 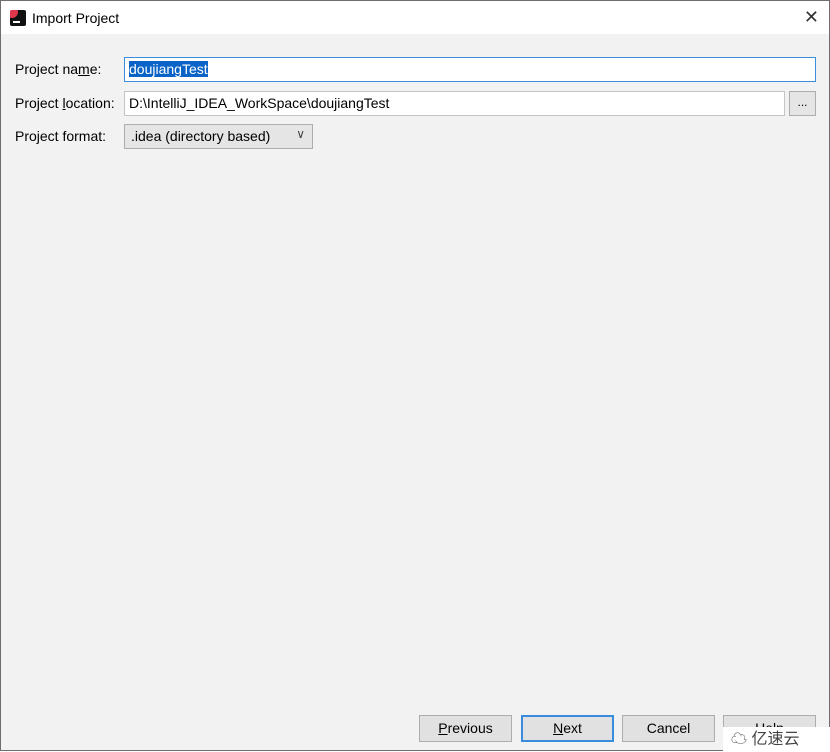 What do you see at coordinates (65, 103) in the screenshot?
I see `project-location-label: Project location:` at bounding box center [65, 103].